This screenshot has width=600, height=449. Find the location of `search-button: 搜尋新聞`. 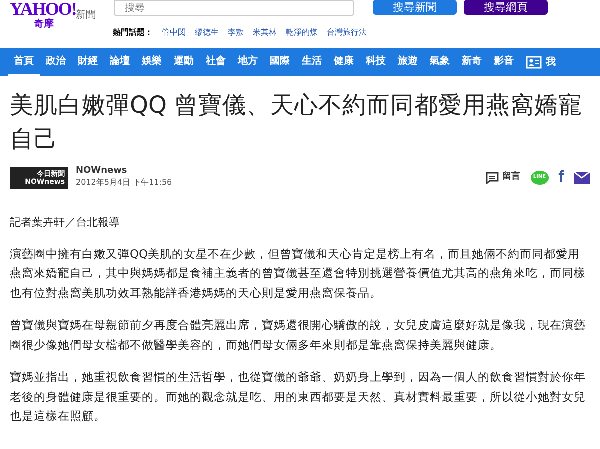

search-button: 搜尋新聞 is located at coordinates (415, 7).